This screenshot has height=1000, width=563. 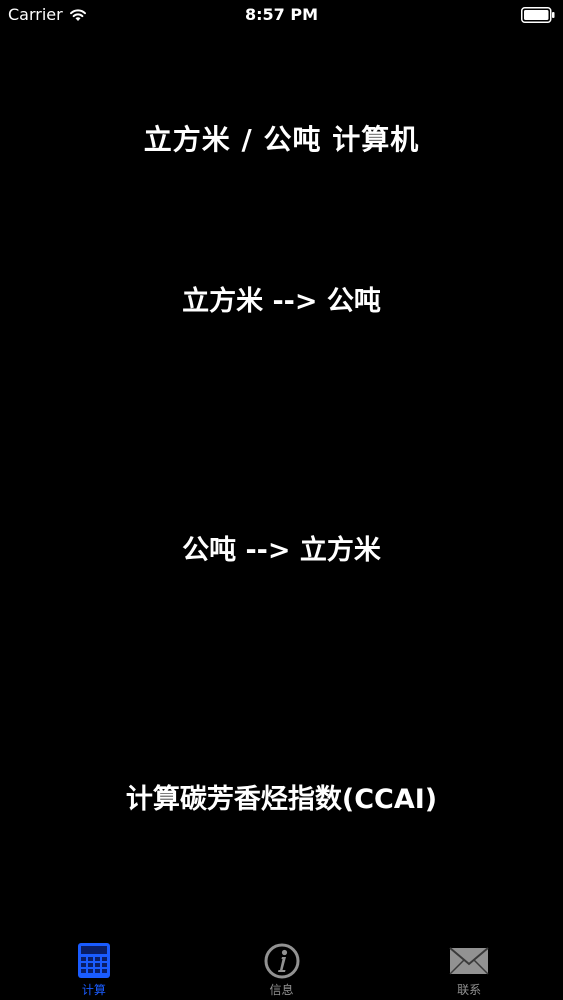 I want to click on status-time: 8:57 PM, so click(x=281, y=14).